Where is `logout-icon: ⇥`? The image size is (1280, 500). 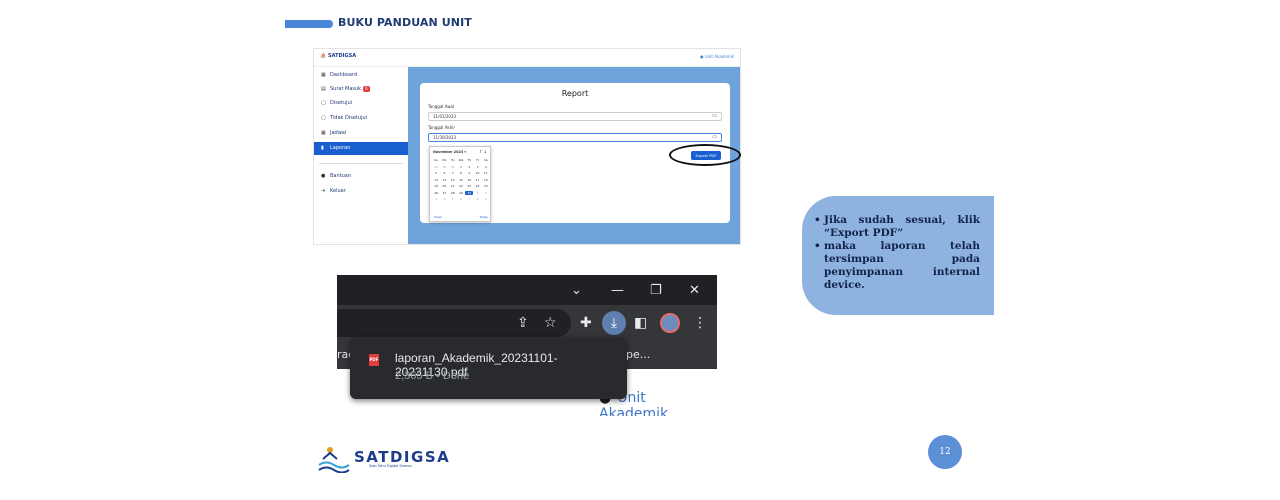 logout-icon: ⇥ is located at coordinates (323, 191).